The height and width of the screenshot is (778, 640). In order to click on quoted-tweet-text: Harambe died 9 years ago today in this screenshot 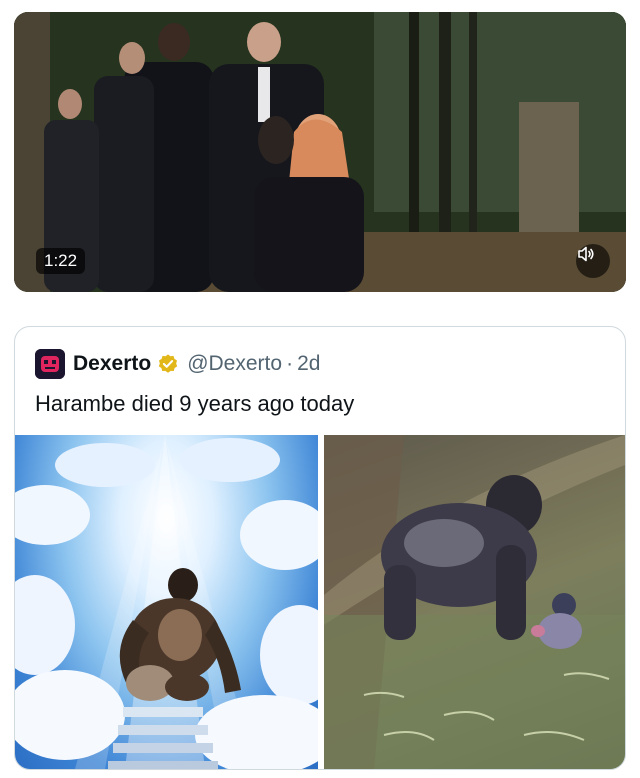, I will do `click(195, 403)`.